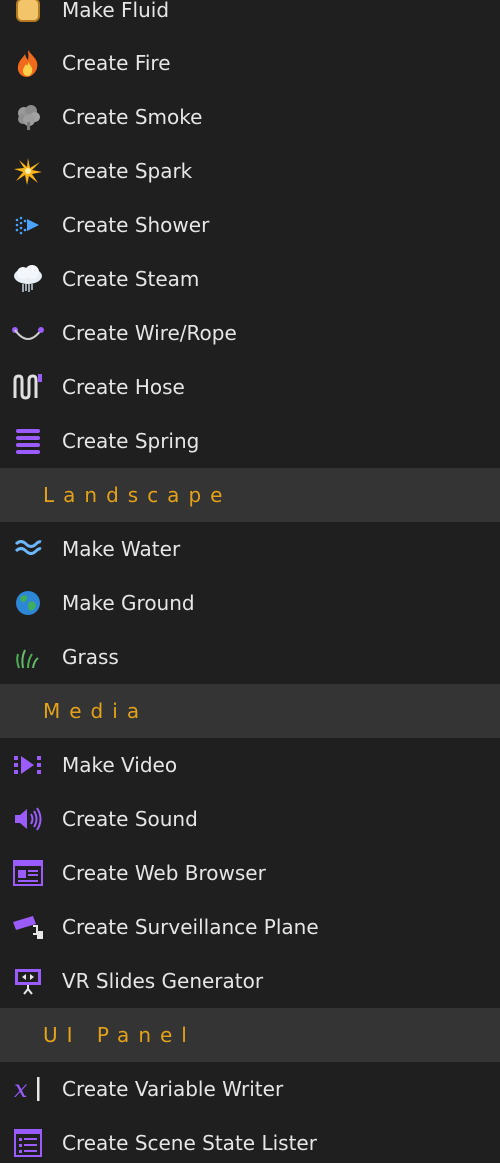  I want to click on menu-item-create-smoke: Create Smoke, so click(250, 117).